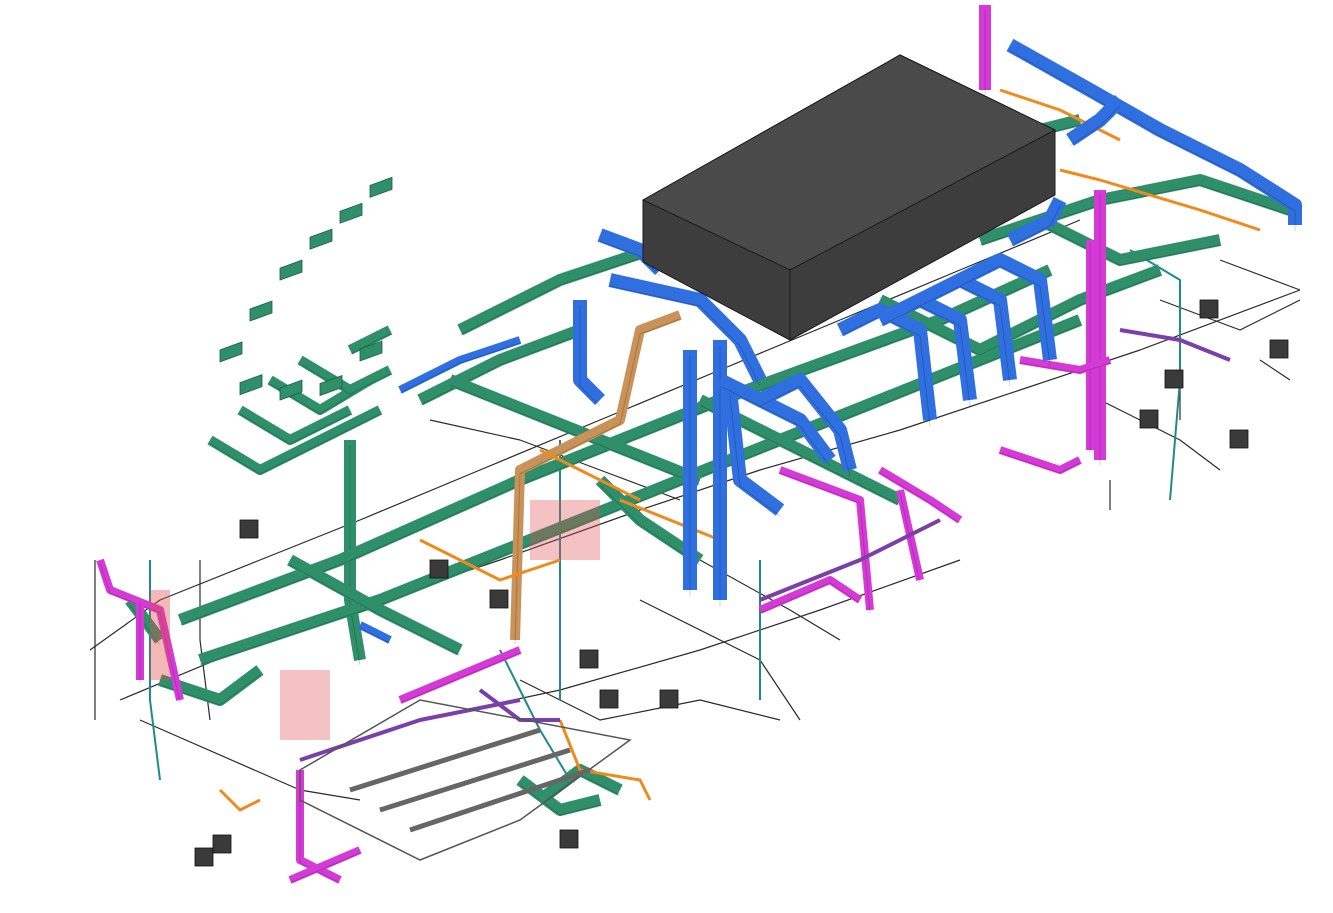  I want to click on tan-riser-edge, so click(597, 481).